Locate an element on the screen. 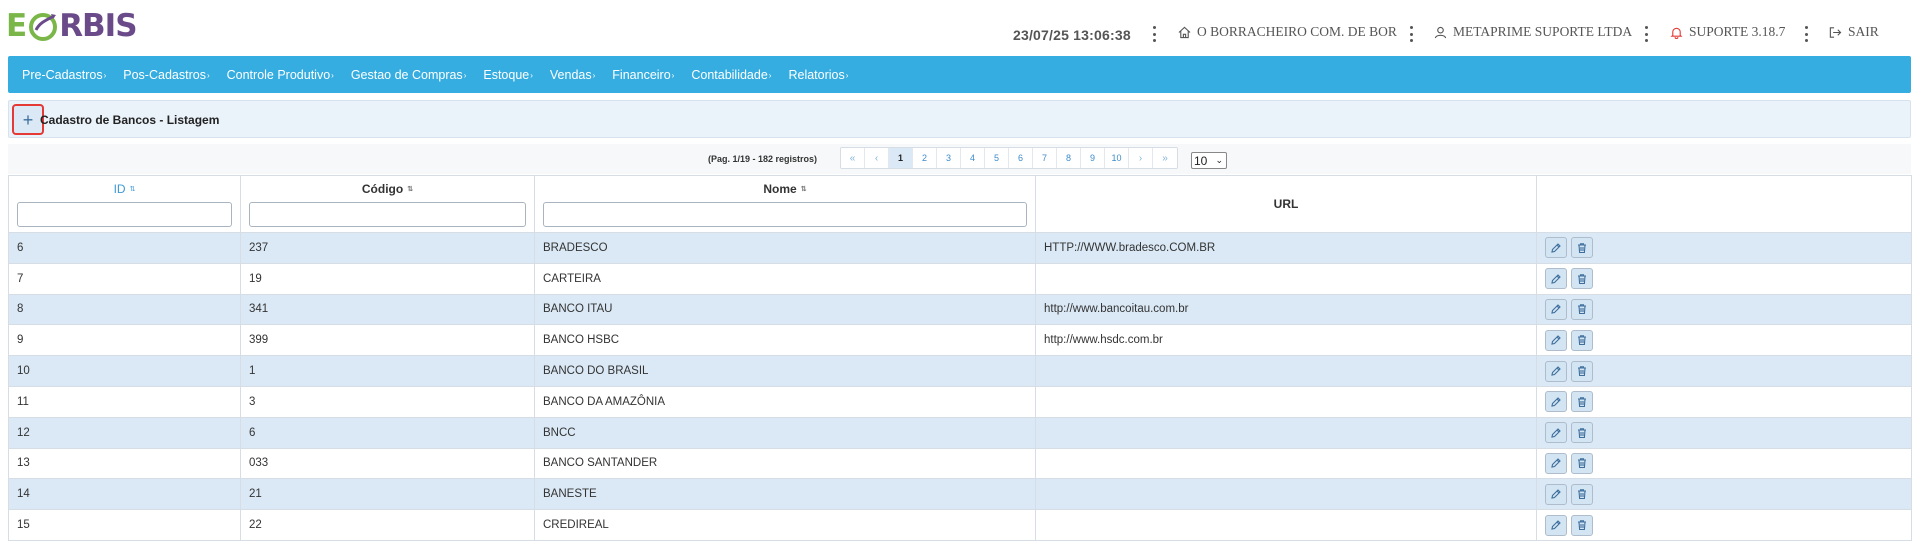 This screenshot has height=551, width=1919. prev-page-button: ‹ is located at coordinates (877, 158).